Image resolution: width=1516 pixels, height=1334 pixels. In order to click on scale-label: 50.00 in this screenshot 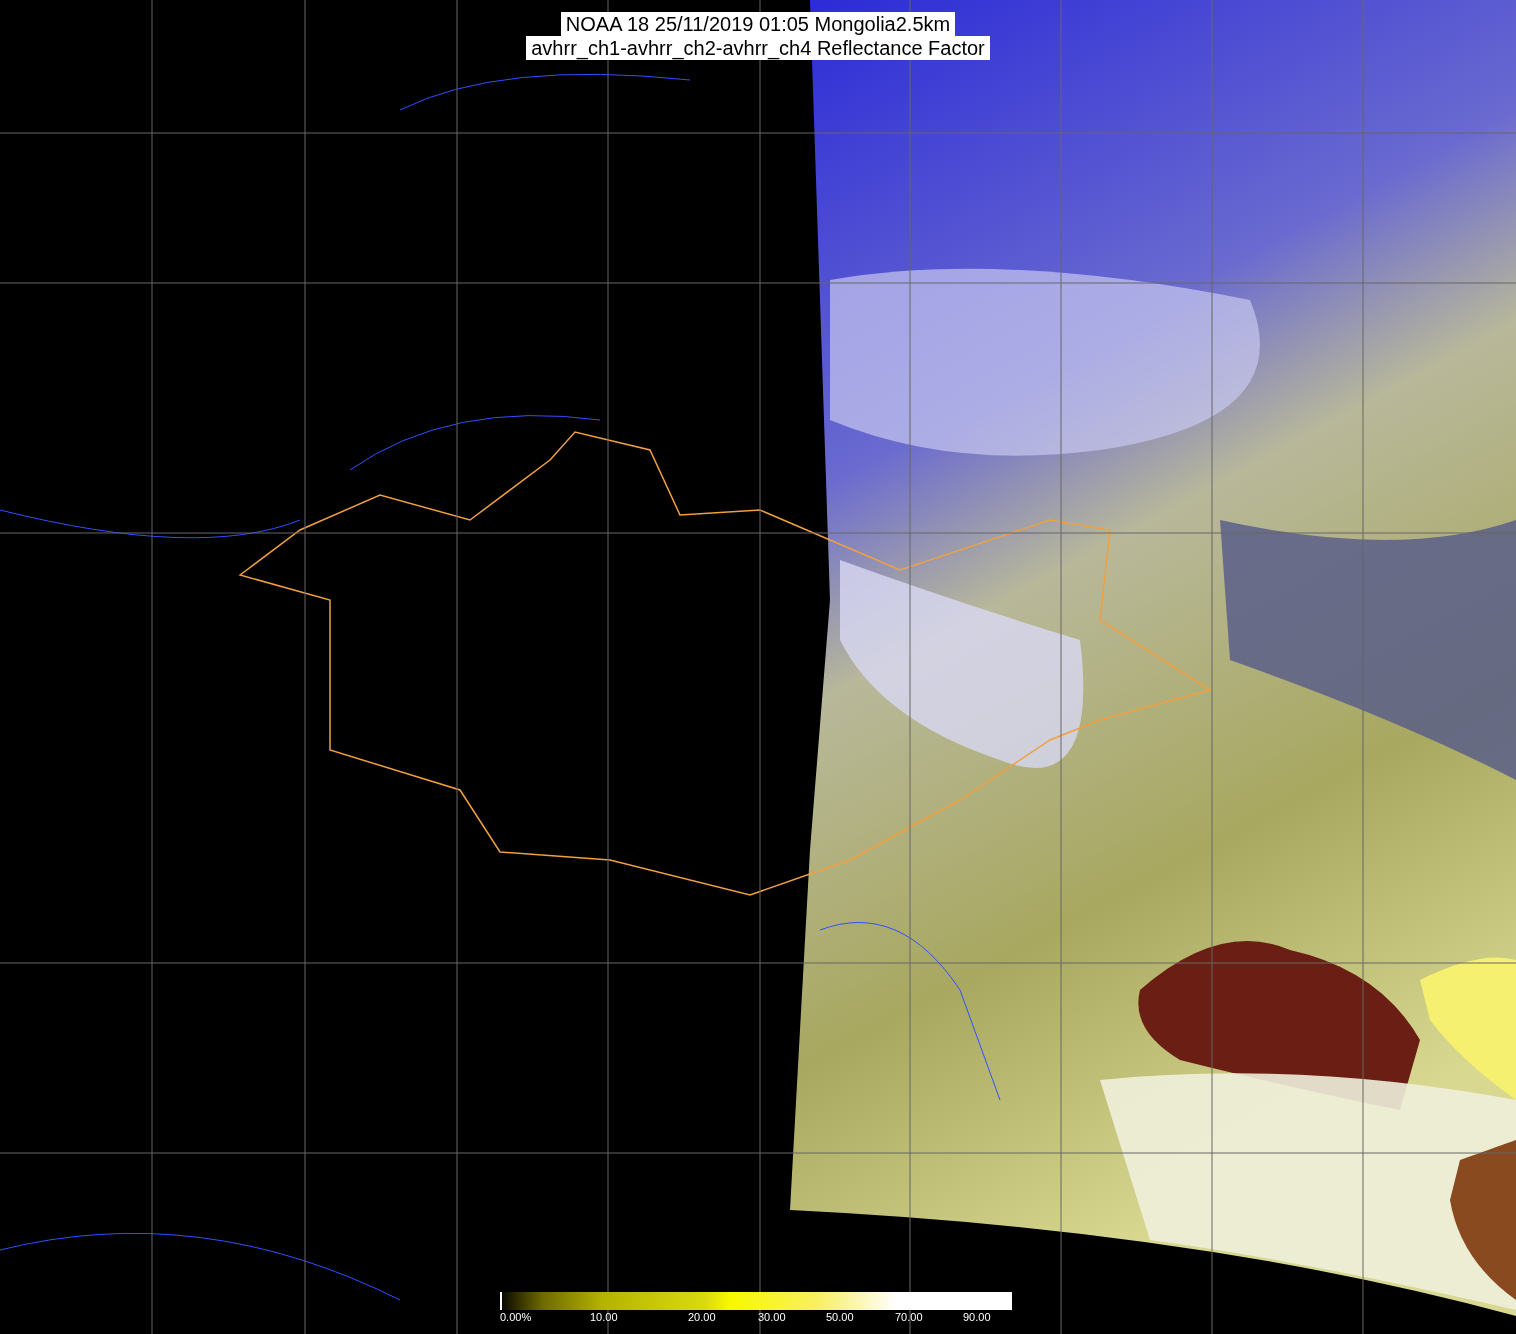, I will do `click(840, 1317)`.